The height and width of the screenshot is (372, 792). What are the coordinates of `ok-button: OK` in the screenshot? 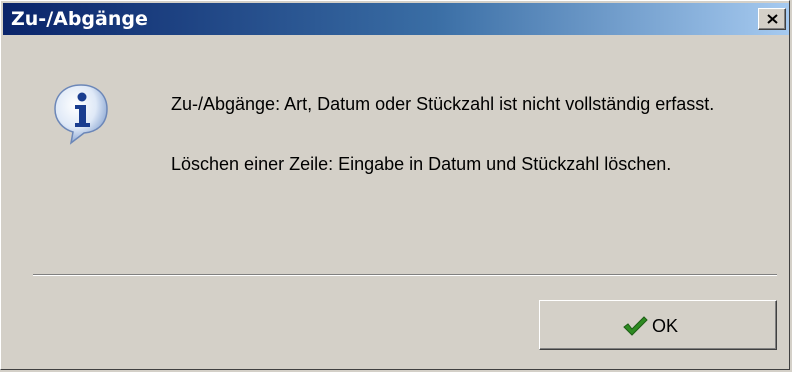 It's located at (658, 325).